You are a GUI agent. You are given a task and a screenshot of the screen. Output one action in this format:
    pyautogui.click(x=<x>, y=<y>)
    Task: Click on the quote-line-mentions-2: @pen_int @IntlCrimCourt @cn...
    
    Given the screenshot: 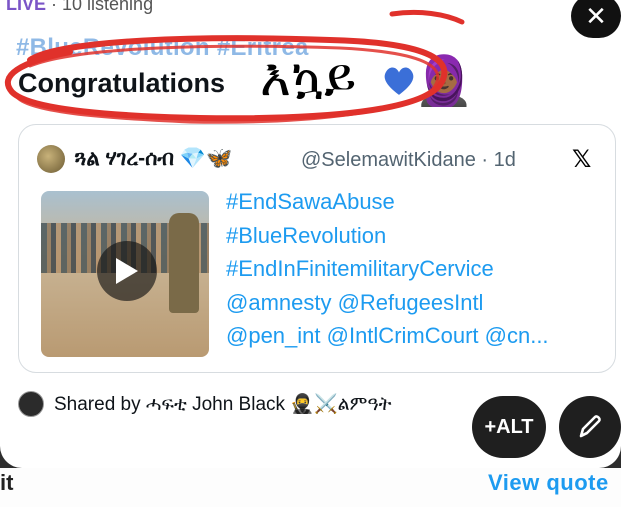 What is the action you would take?
    pyautogui.click(x=387, y=336)
    